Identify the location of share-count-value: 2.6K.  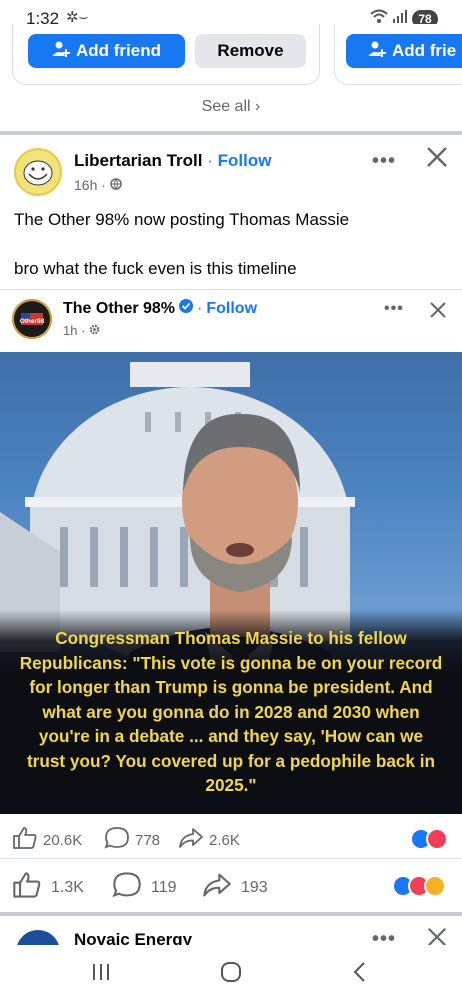
(224, 840).